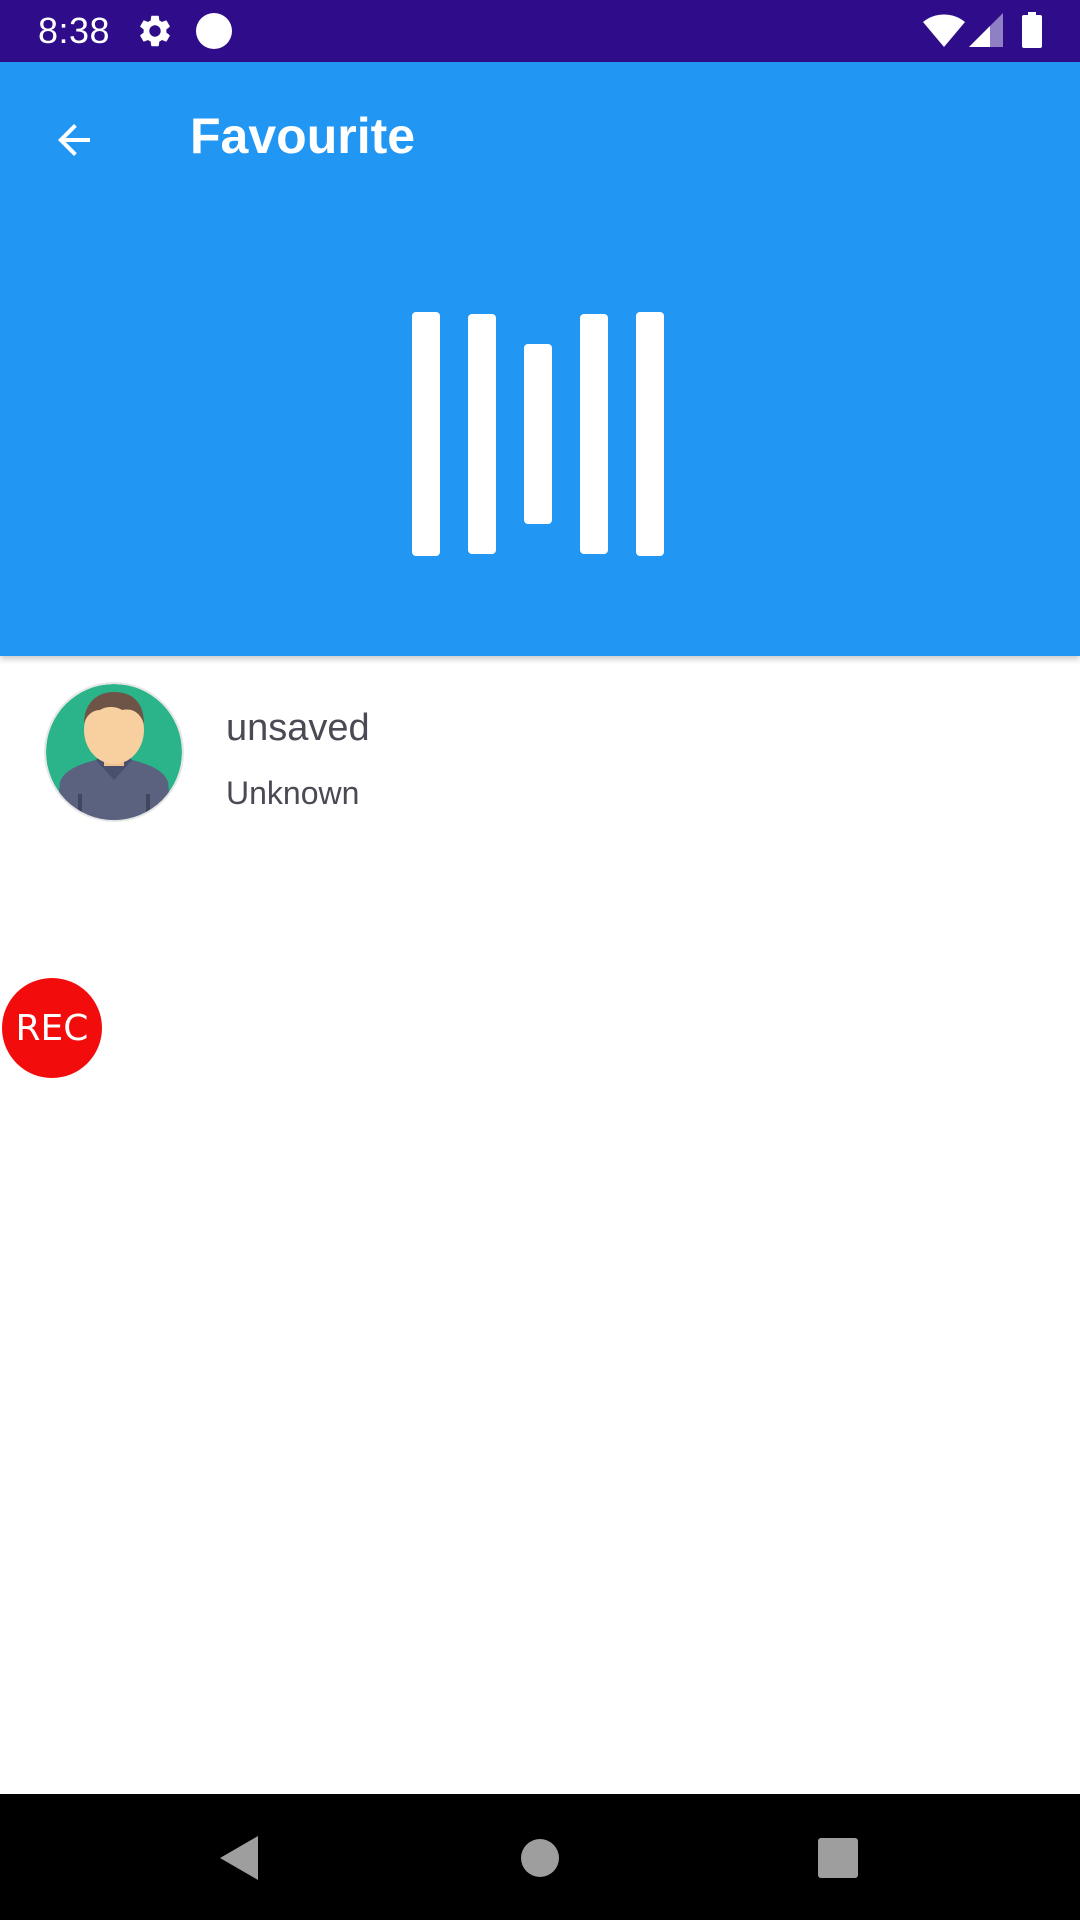 The width and height of the screenshot is (1080, 1920). I want to click on list-item: unsaved Unknown, so click(540, 751).